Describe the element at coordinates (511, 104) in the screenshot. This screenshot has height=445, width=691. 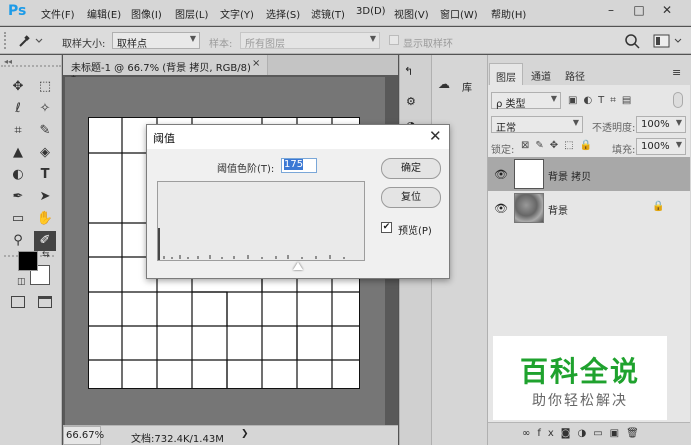
I see `layer-filter-value: ρ 类型` at that location.